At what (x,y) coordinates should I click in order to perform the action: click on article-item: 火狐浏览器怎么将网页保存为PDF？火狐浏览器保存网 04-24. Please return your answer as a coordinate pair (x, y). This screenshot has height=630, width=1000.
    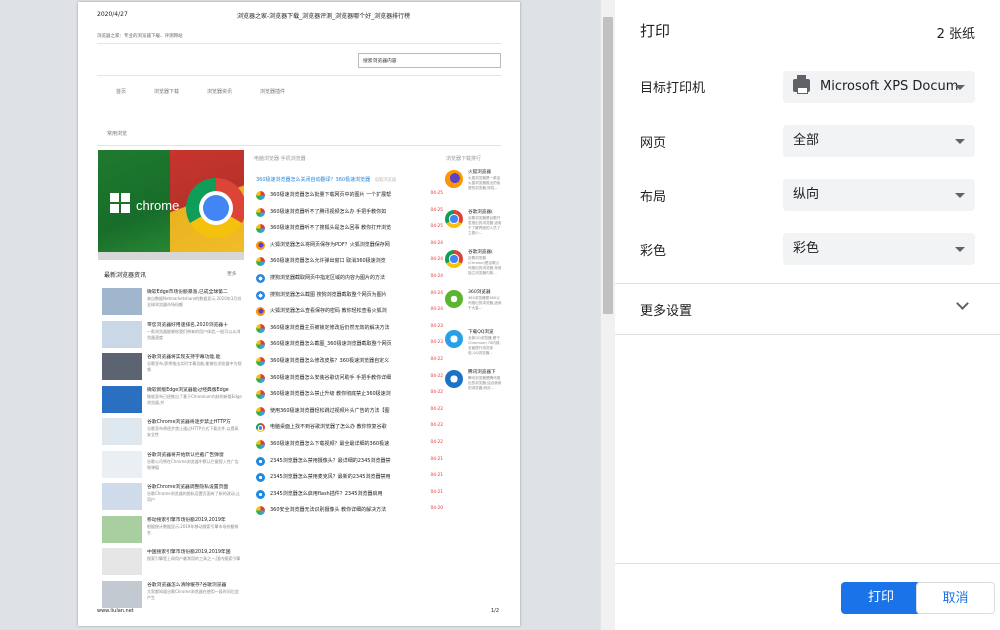
    Looking at the image, I should click on (349, 246).